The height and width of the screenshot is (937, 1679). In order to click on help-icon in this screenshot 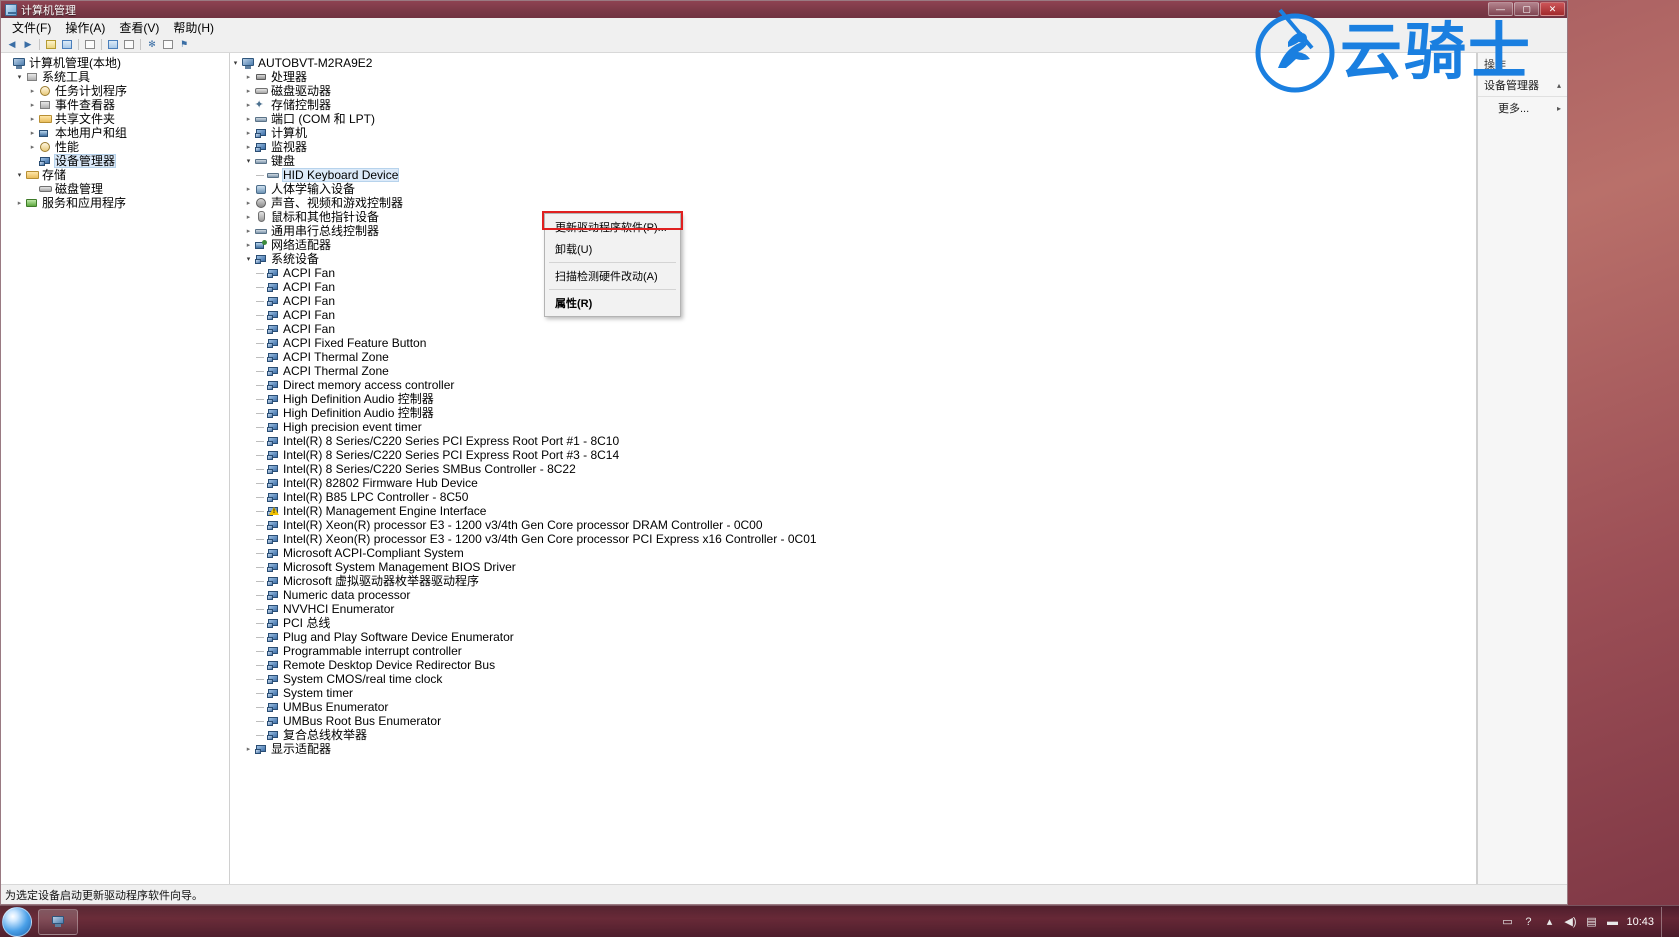, I will do `click(129, 44)`.